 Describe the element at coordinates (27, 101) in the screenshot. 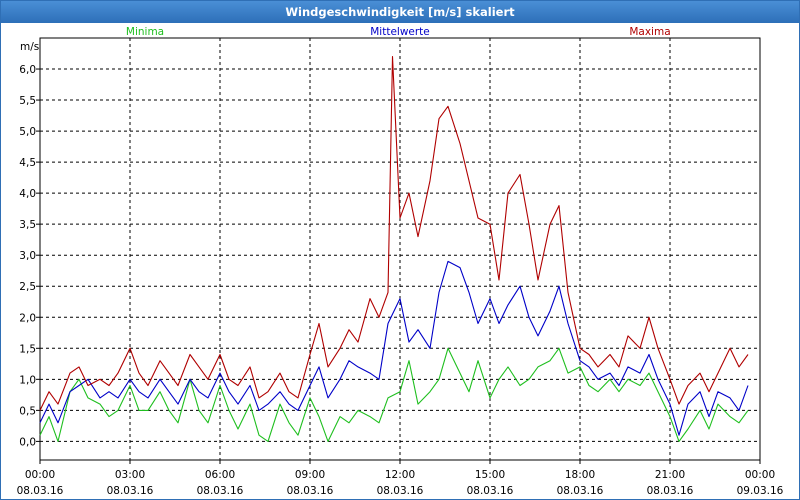

I see `y-tick-label: 5,5` at that location.